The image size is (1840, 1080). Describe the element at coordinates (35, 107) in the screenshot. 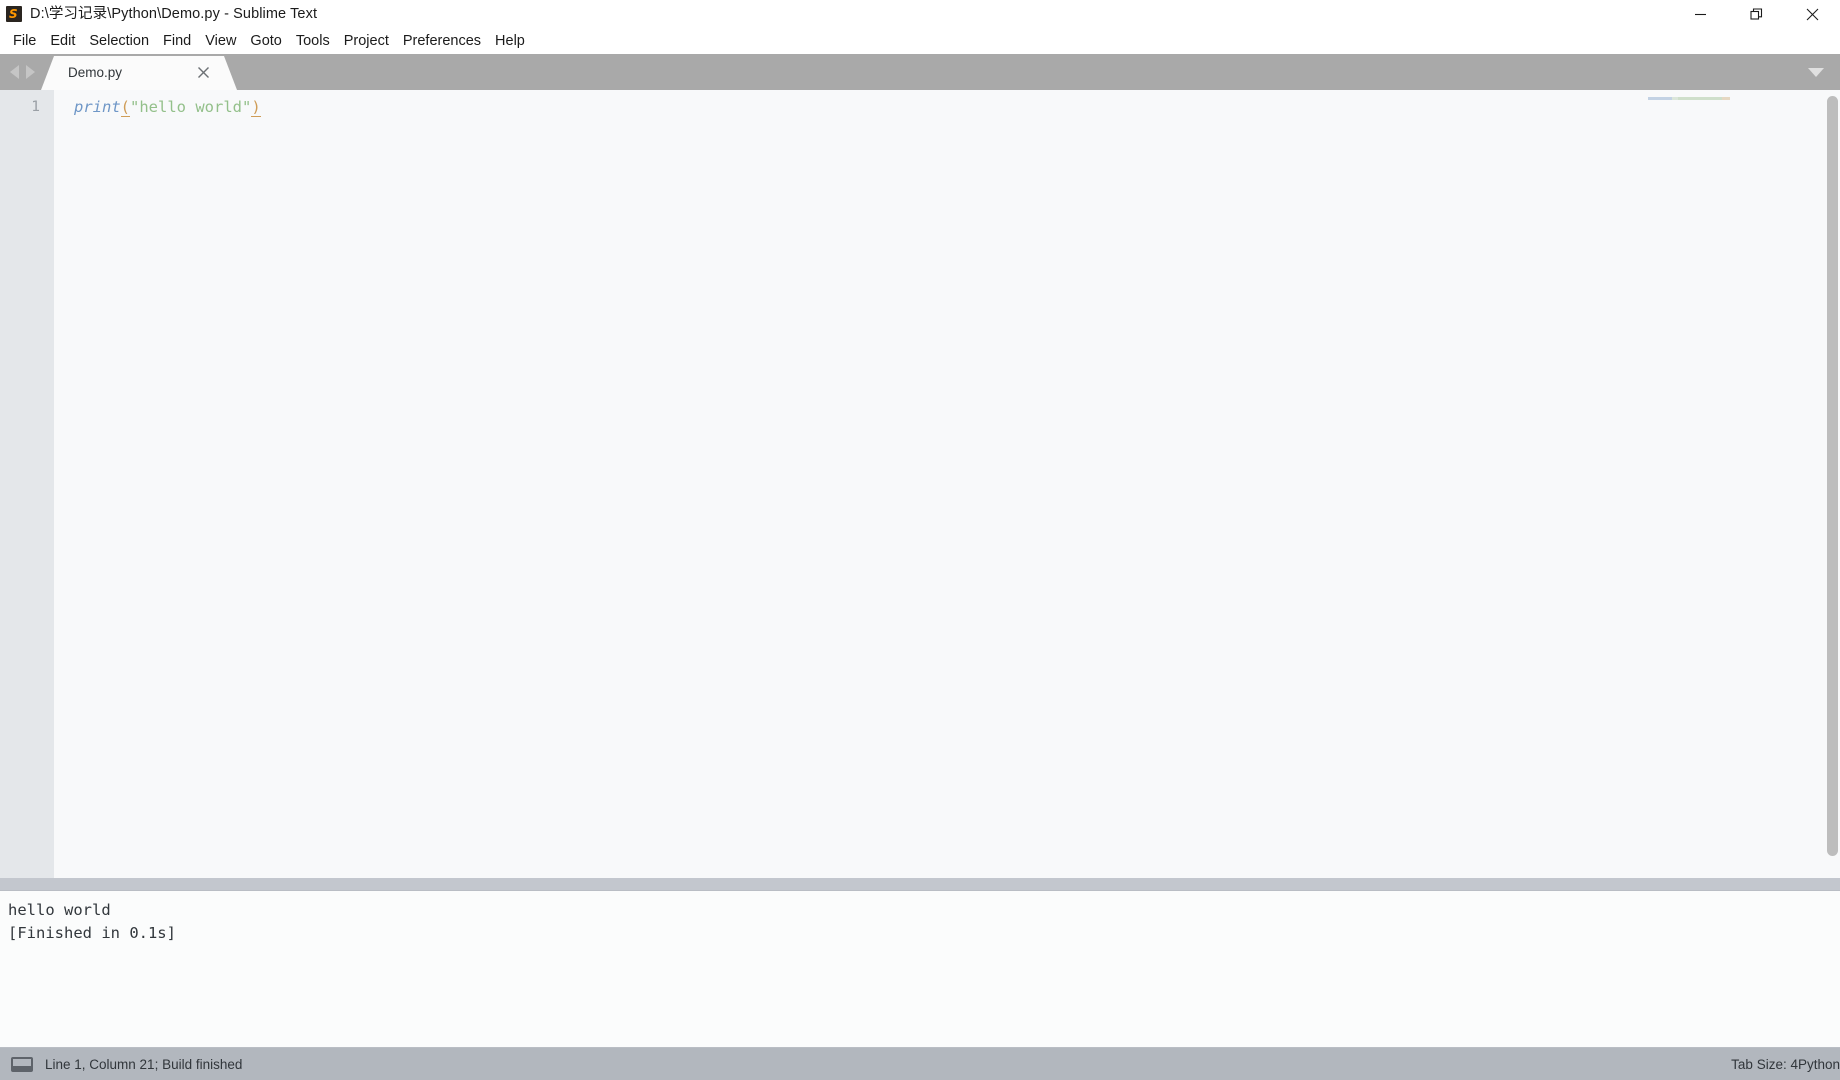

I see `line-number: 1` at that location.